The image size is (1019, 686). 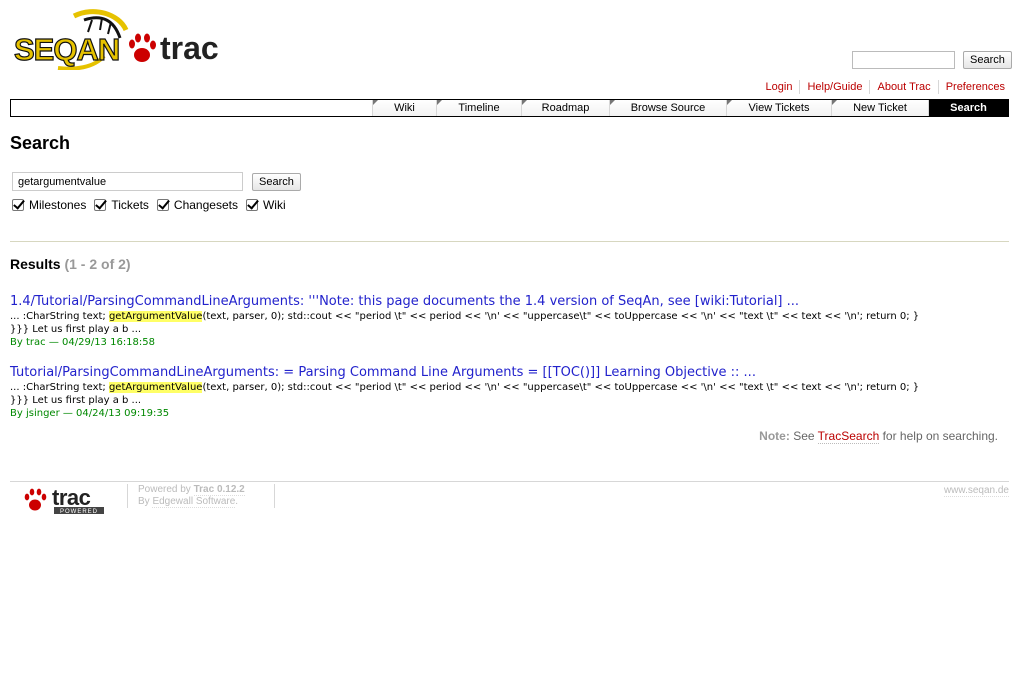 What do you see at coordinates (971, 87) in the screenshot?
I see `metanav-preferences: Preferences` at bounding box center [971, 87].